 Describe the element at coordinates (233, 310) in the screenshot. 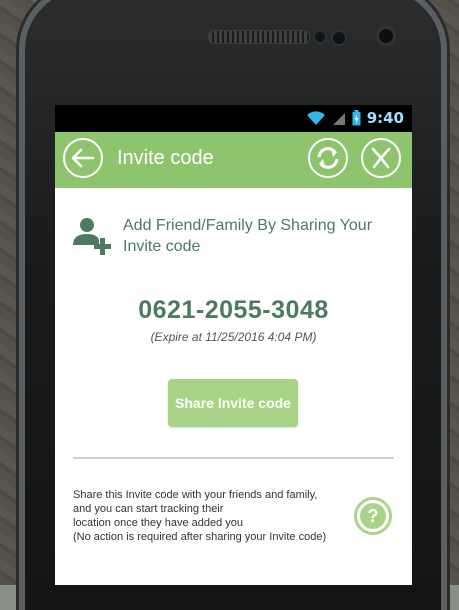

I see `invite-code: 0621-2055-3048` at that location.